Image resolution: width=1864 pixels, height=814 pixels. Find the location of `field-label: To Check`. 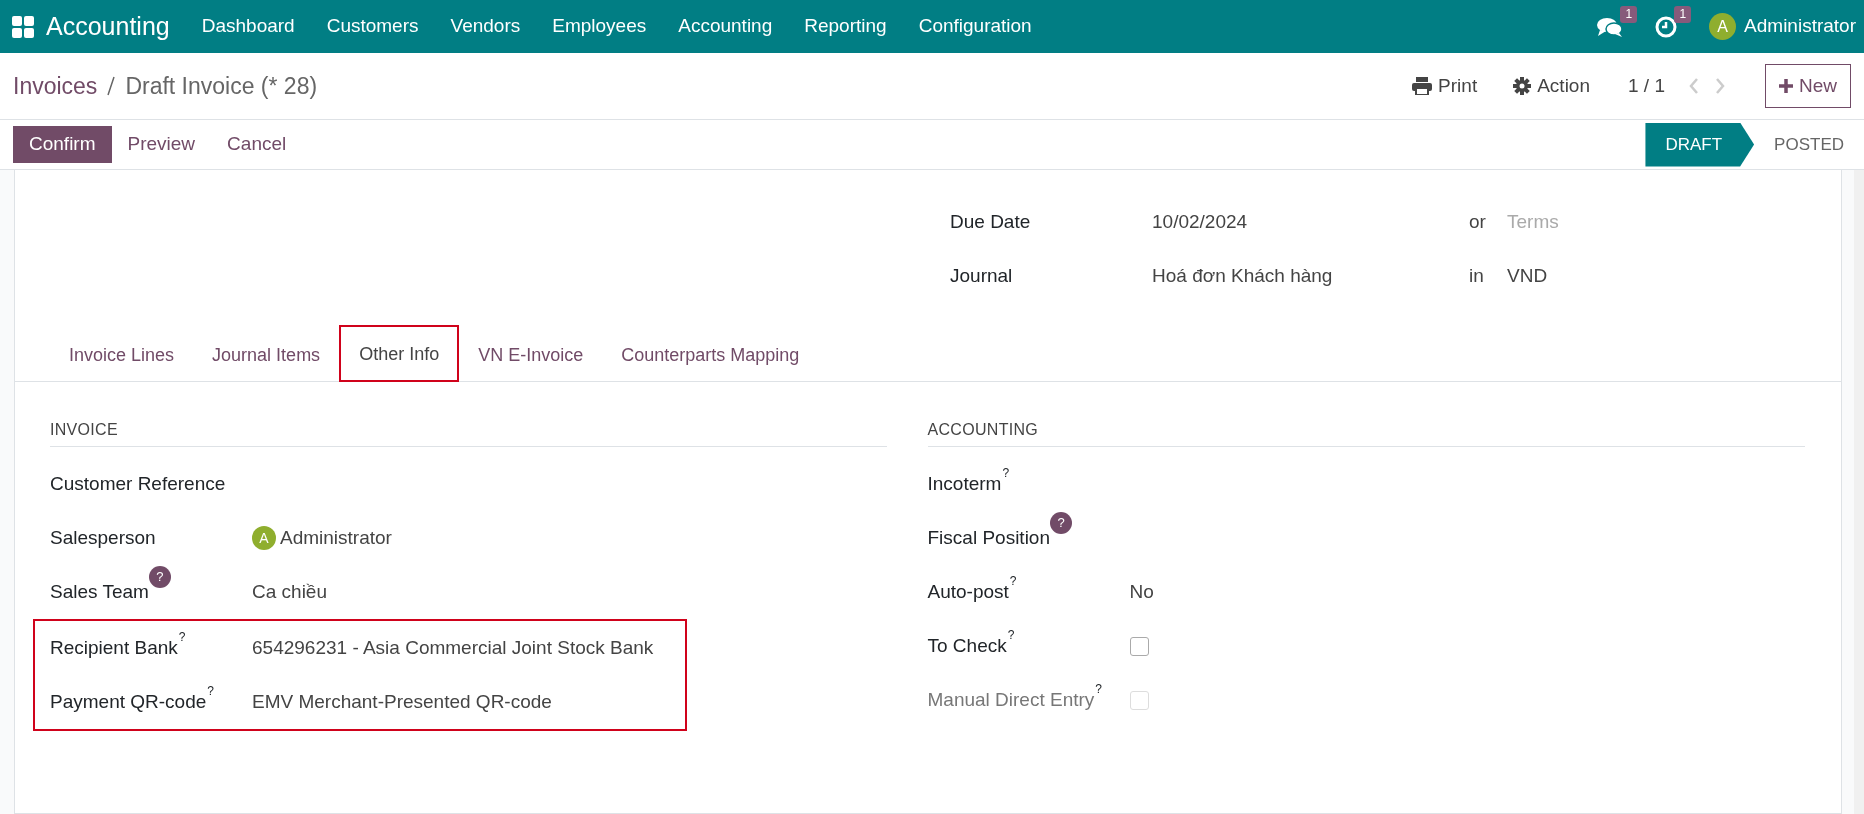

field-label: To Check is located at coordinates (967, 645).